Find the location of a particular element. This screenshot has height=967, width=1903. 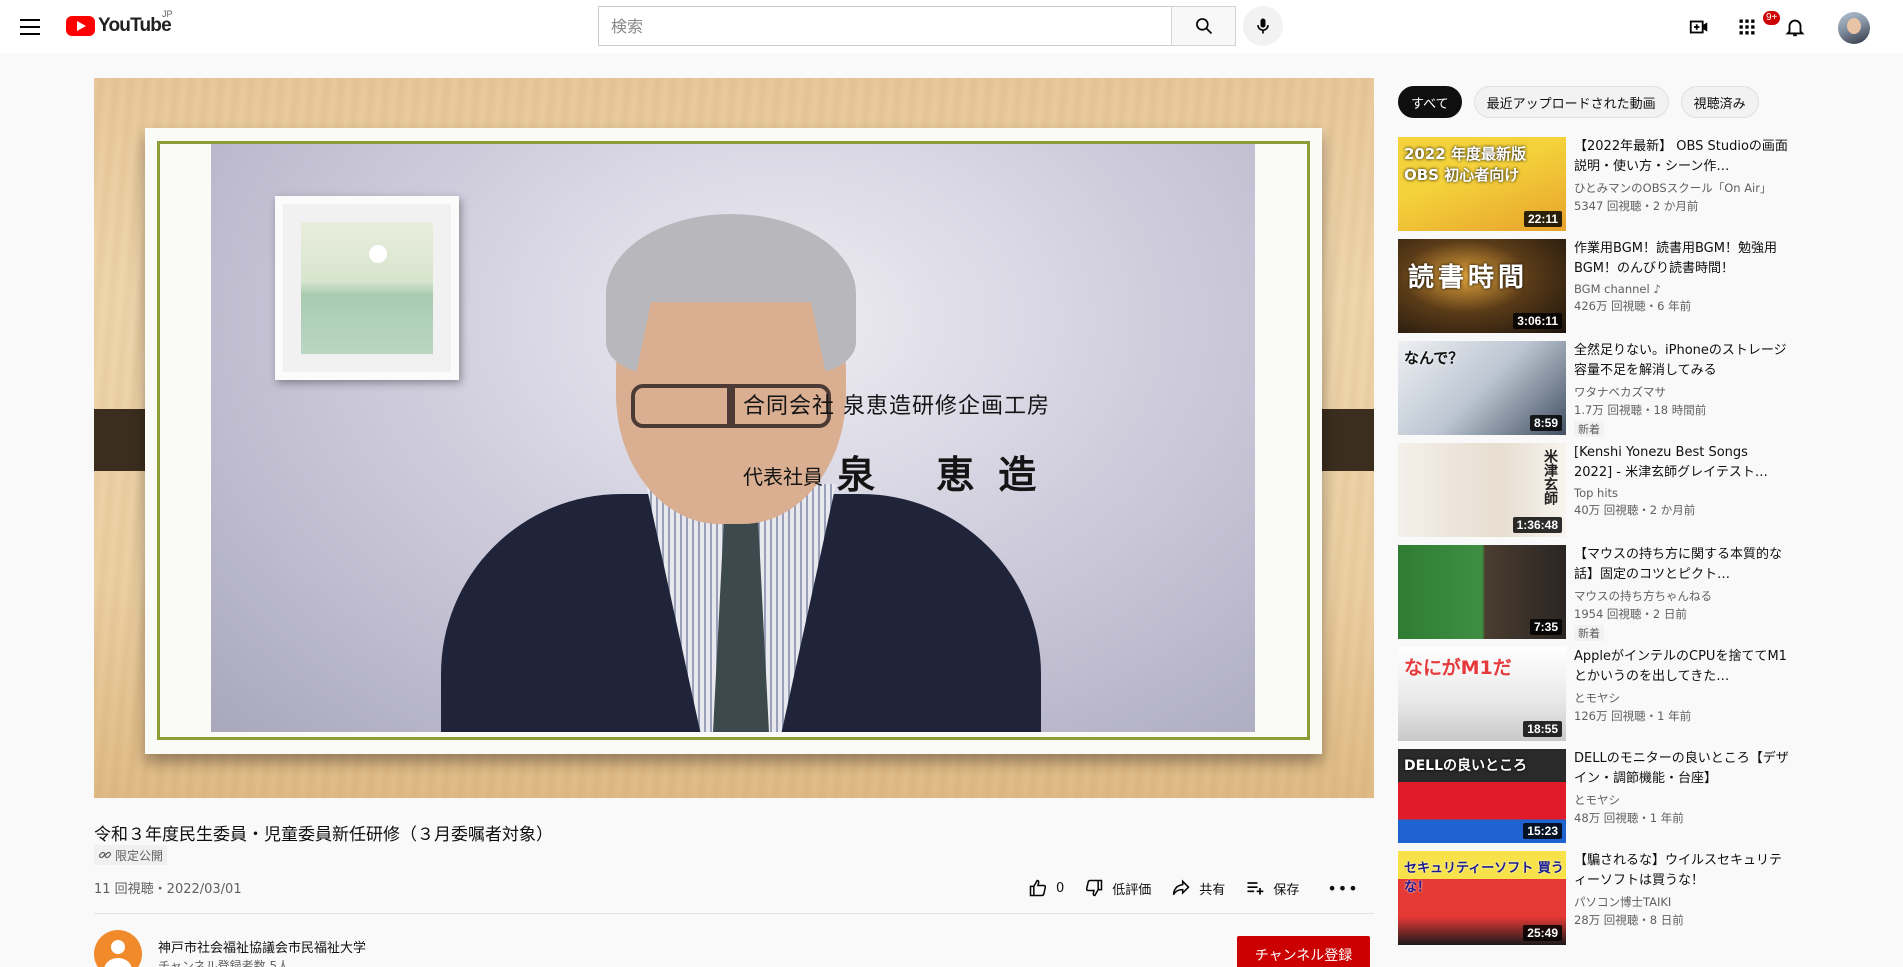

like-button: 0 is located at coordinates (1046, 888).